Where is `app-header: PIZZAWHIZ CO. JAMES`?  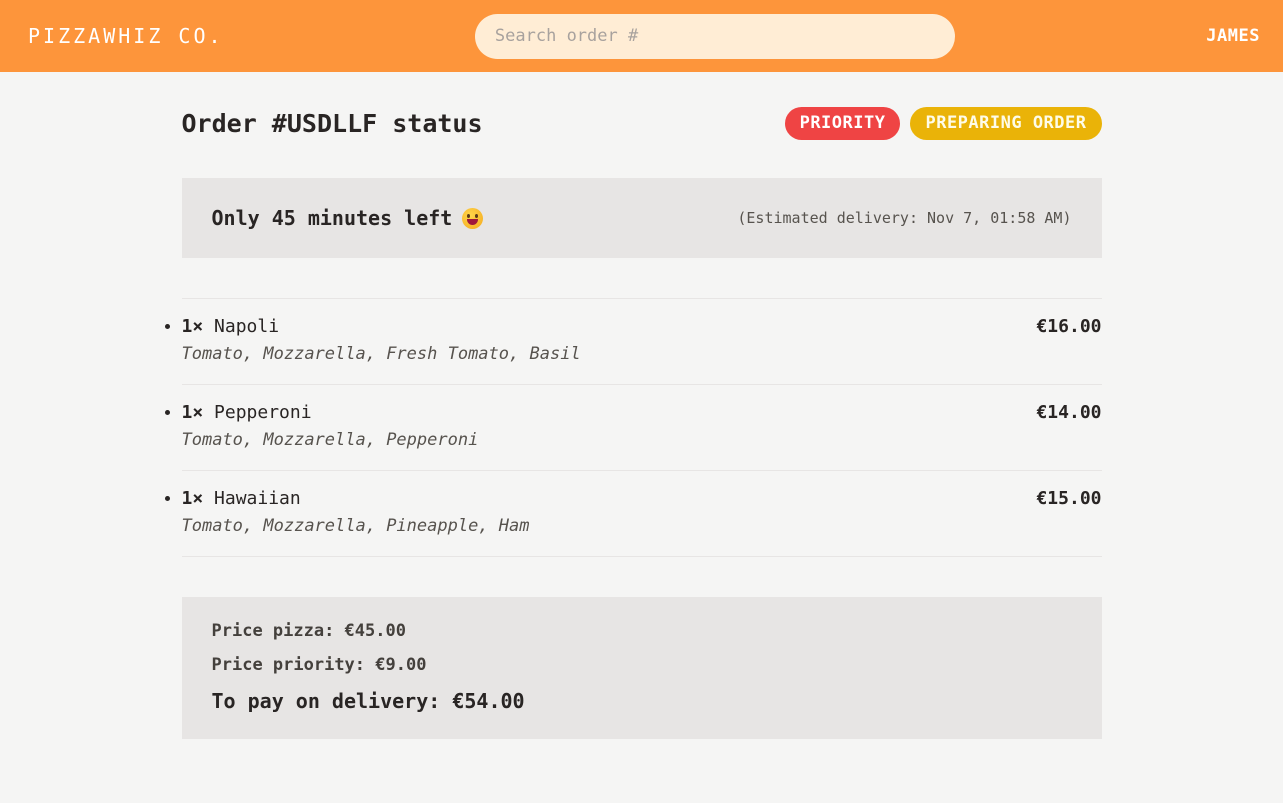
app-header: PIZZAWHIZ CO. JAMES is located at coordinates (641, 36).